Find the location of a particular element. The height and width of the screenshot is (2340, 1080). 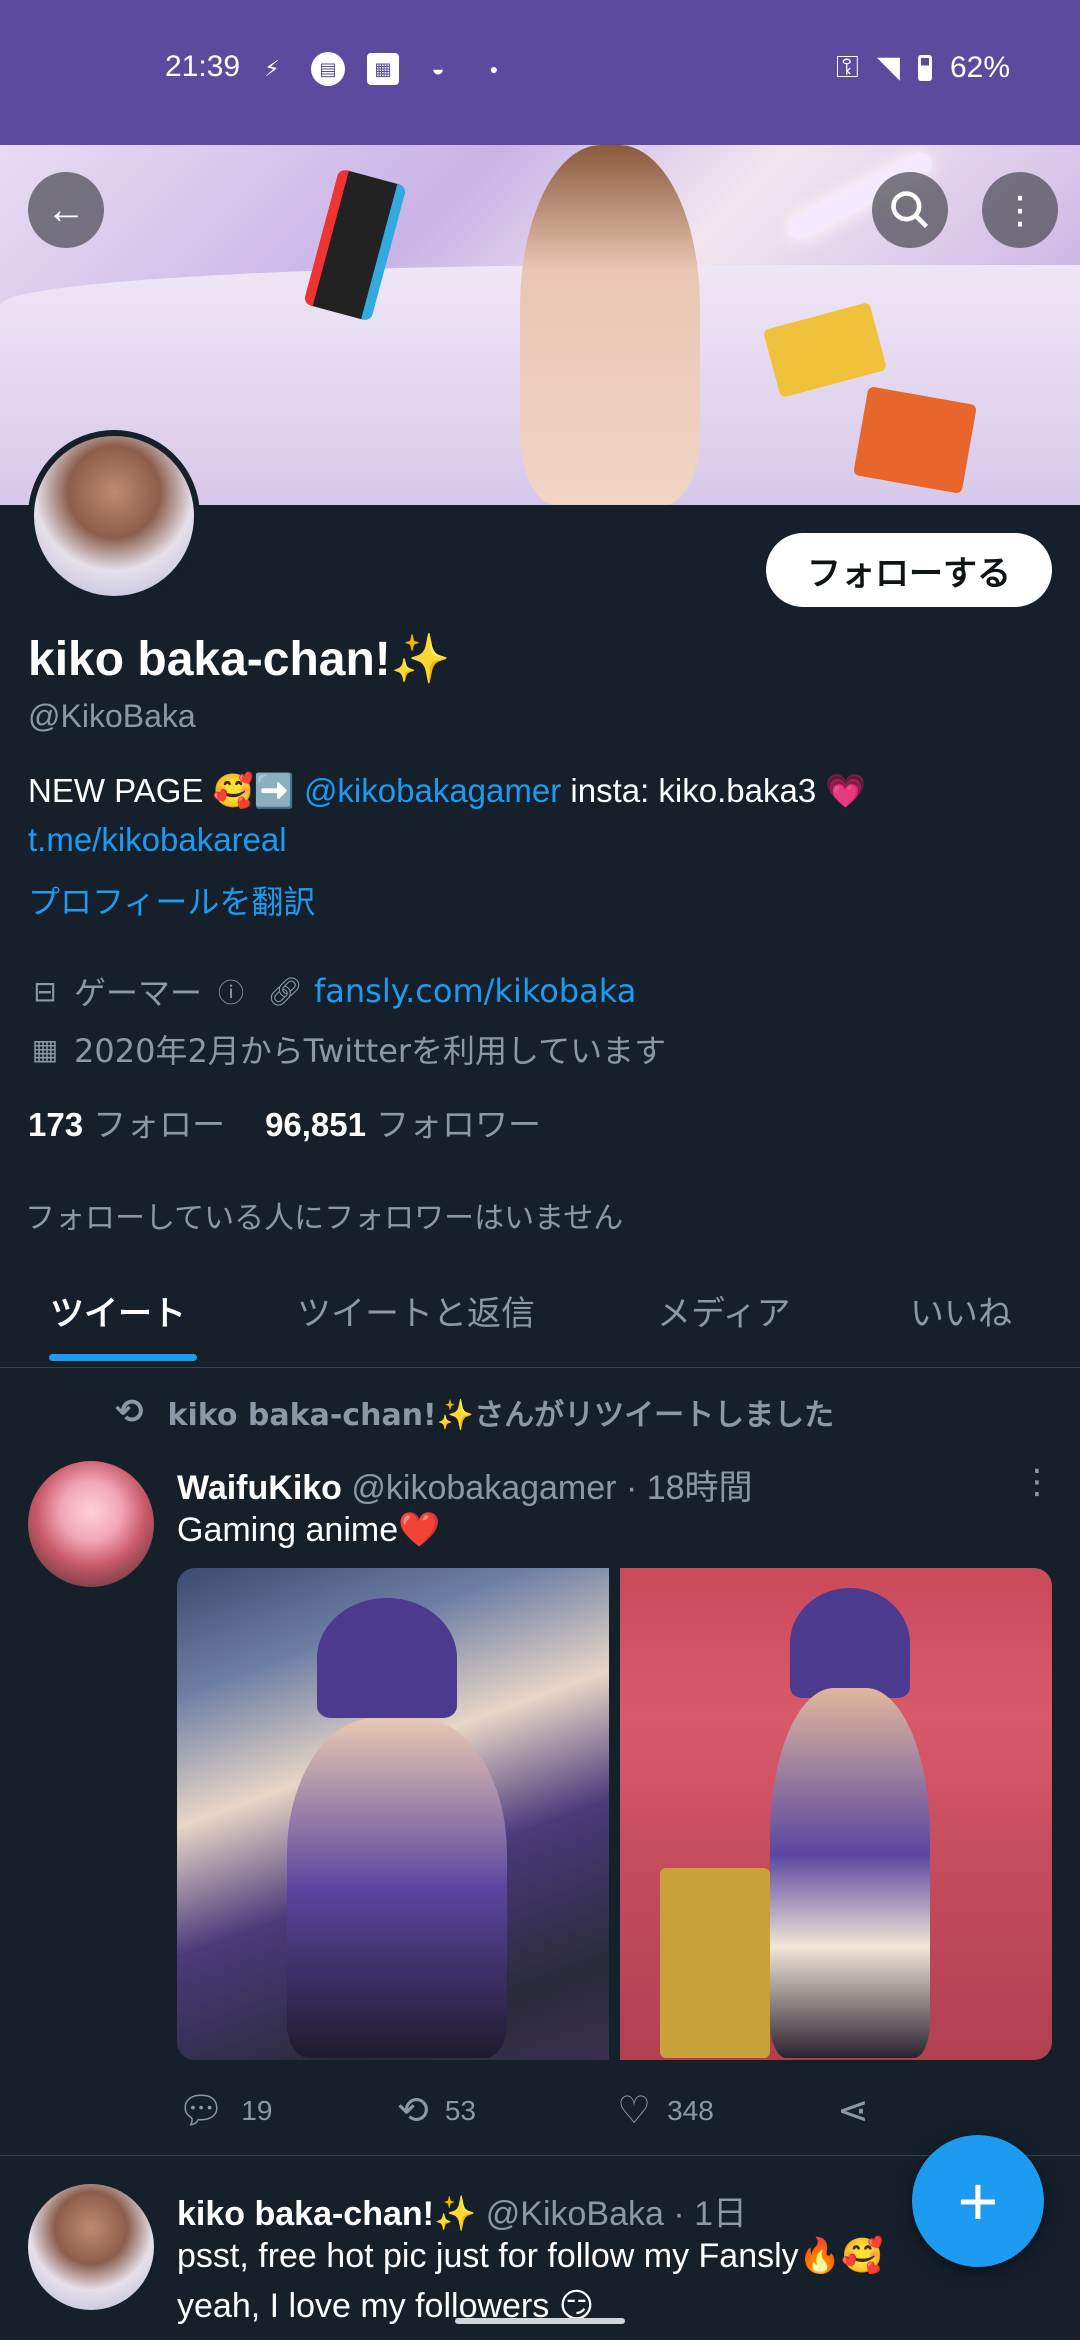

reply-count: 19 is located at coordinates (257, 2110).